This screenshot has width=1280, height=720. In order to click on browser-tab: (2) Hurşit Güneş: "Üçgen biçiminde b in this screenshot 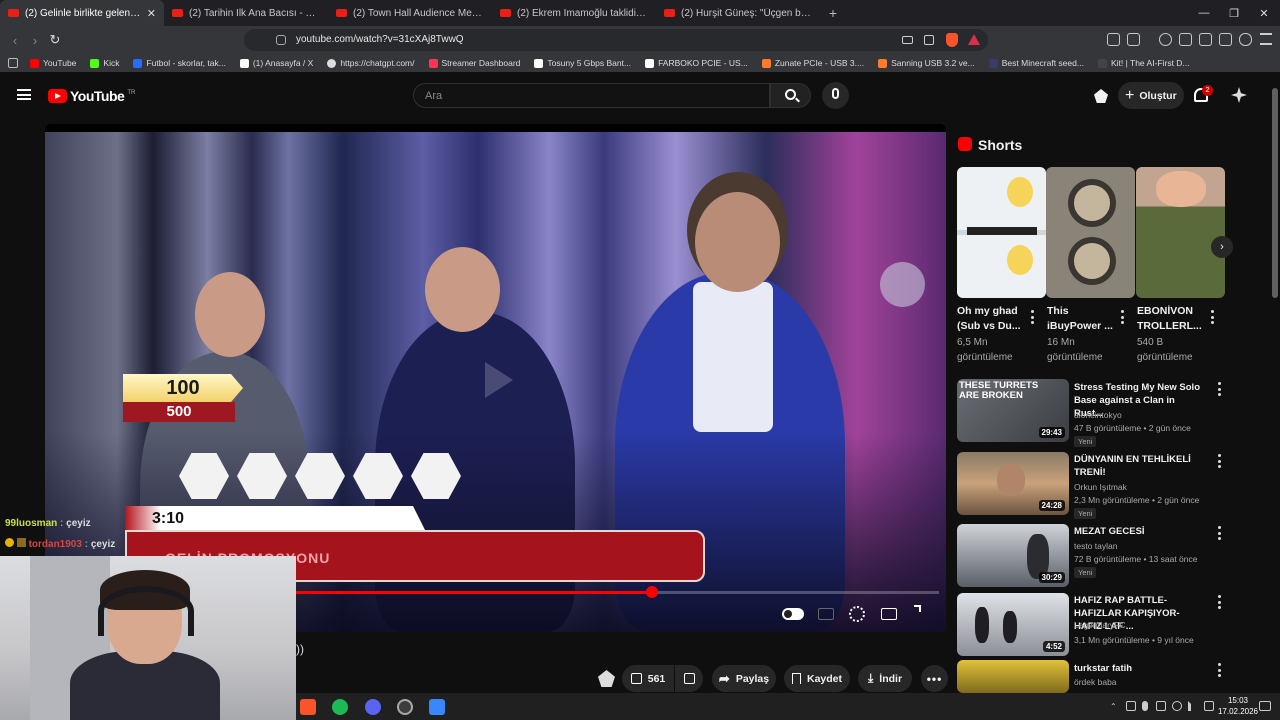, I will do `click(738, 13)`.